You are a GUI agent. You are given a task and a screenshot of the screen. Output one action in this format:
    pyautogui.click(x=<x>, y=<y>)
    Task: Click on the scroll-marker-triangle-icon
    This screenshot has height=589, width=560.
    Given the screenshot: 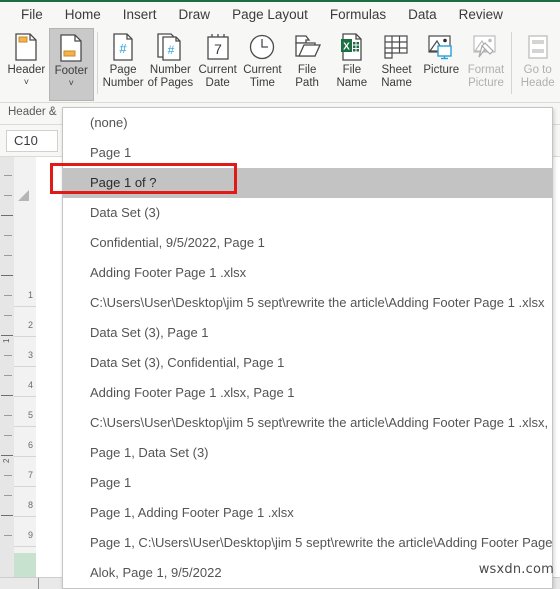 What is the action you would take?
    pyautogui.click(x=23, y=195)
    